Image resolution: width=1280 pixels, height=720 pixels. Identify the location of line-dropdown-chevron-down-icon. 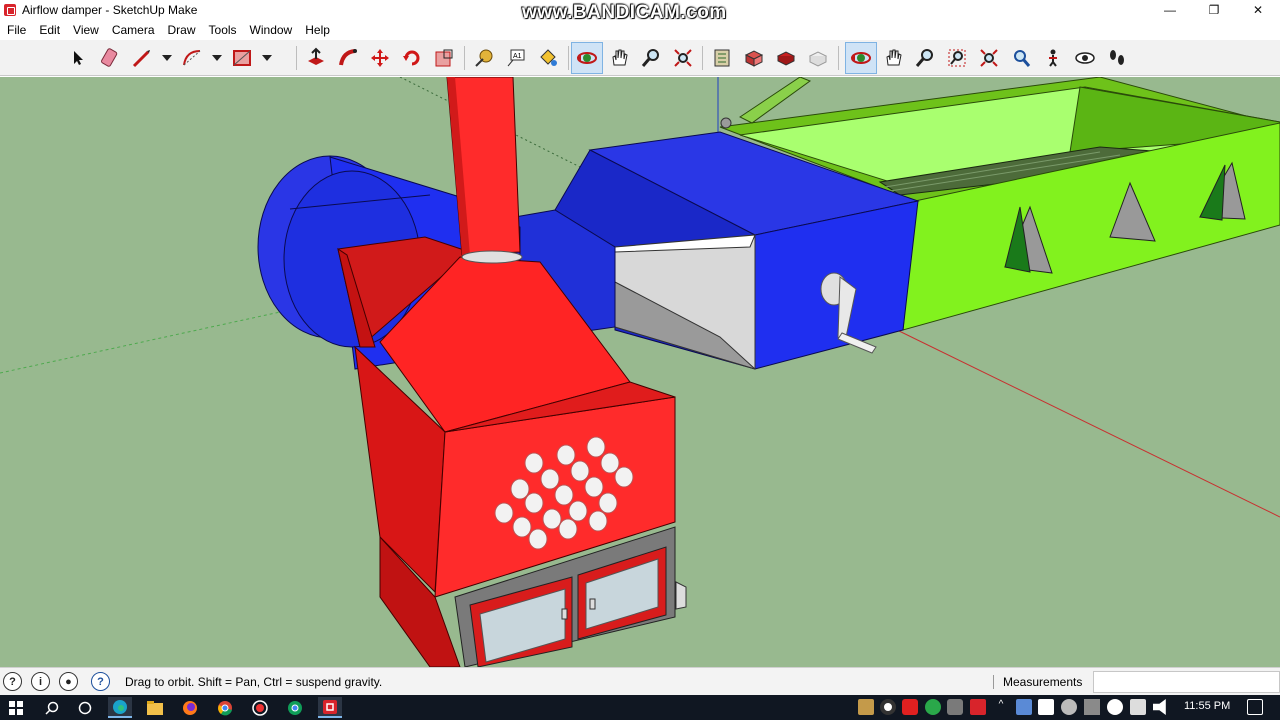
(167, 58).